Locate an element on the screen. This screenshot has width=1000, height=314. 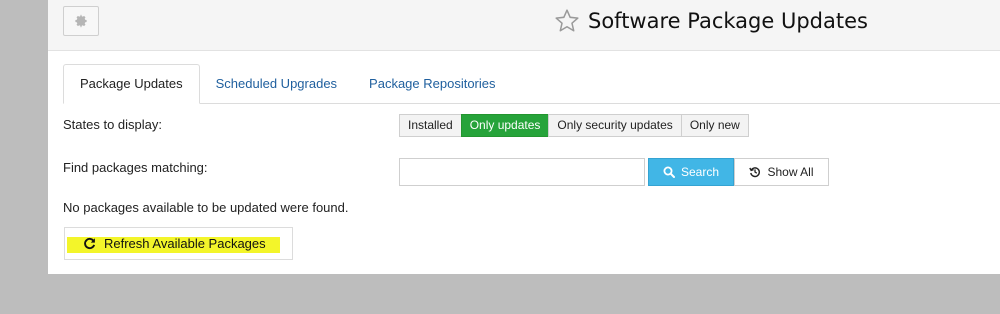
page-title: Software Package Updates is located at coordinates (728, 21).